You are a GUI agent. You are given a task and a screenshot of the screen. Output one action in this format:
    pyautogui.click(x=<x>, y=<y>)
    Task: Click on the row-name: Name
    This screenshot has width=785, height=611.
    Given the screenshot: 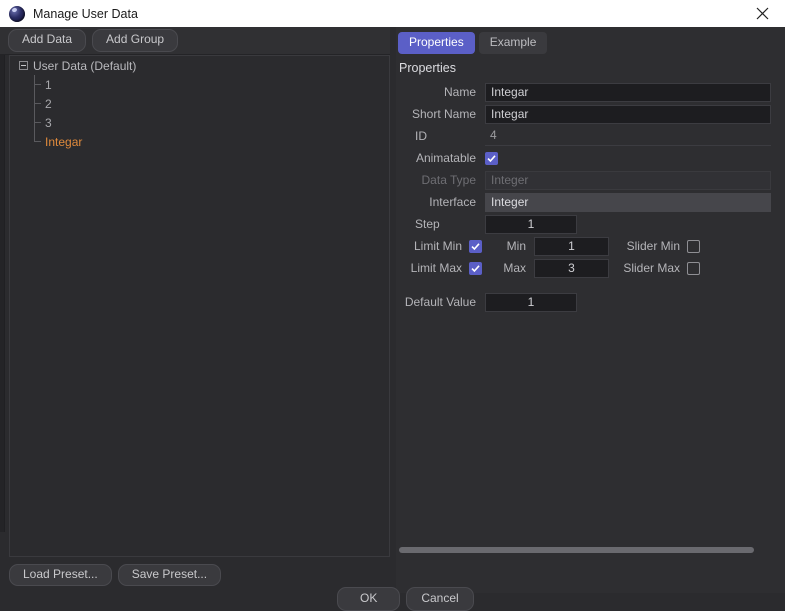 What is the action you would take?
    pyautogui.click(x=592, y=92)
    